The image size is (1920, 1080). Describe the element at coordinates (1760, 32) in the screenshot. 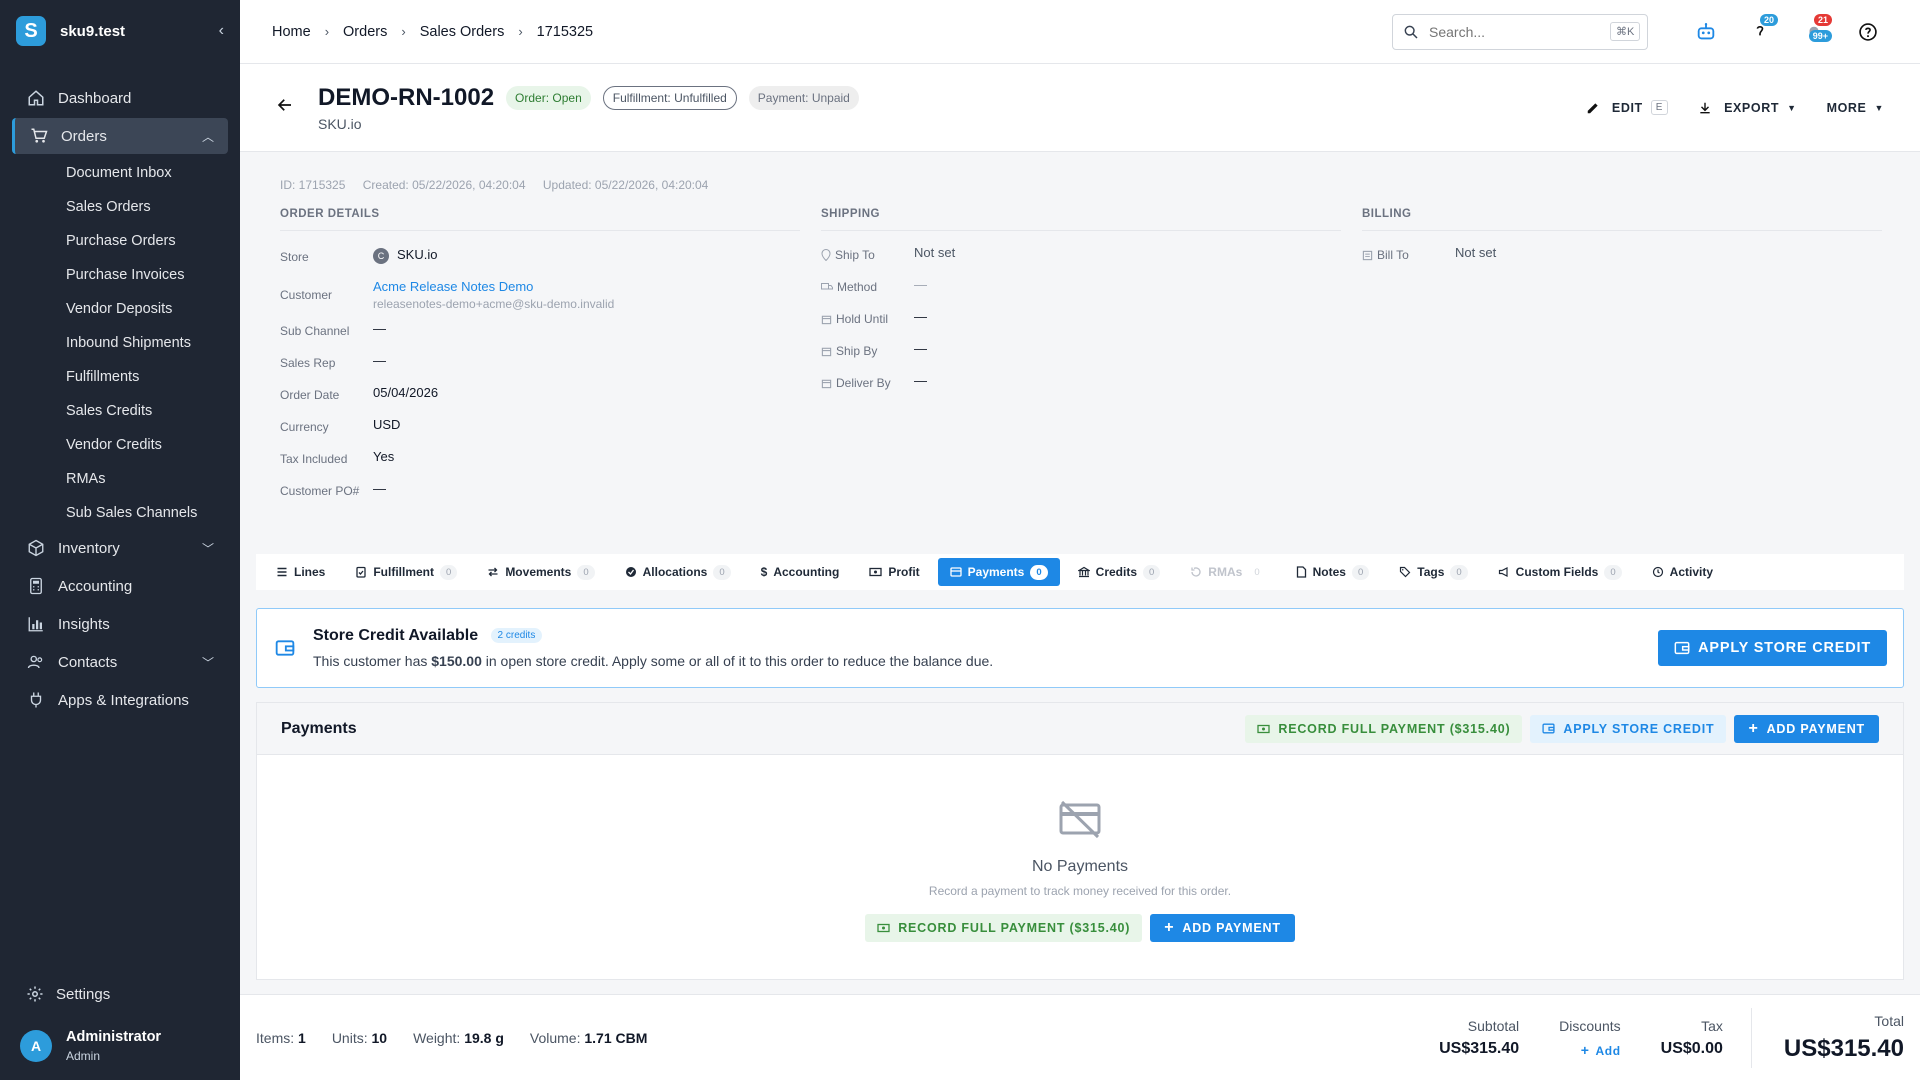

I see `updates-button: 20` at that location.